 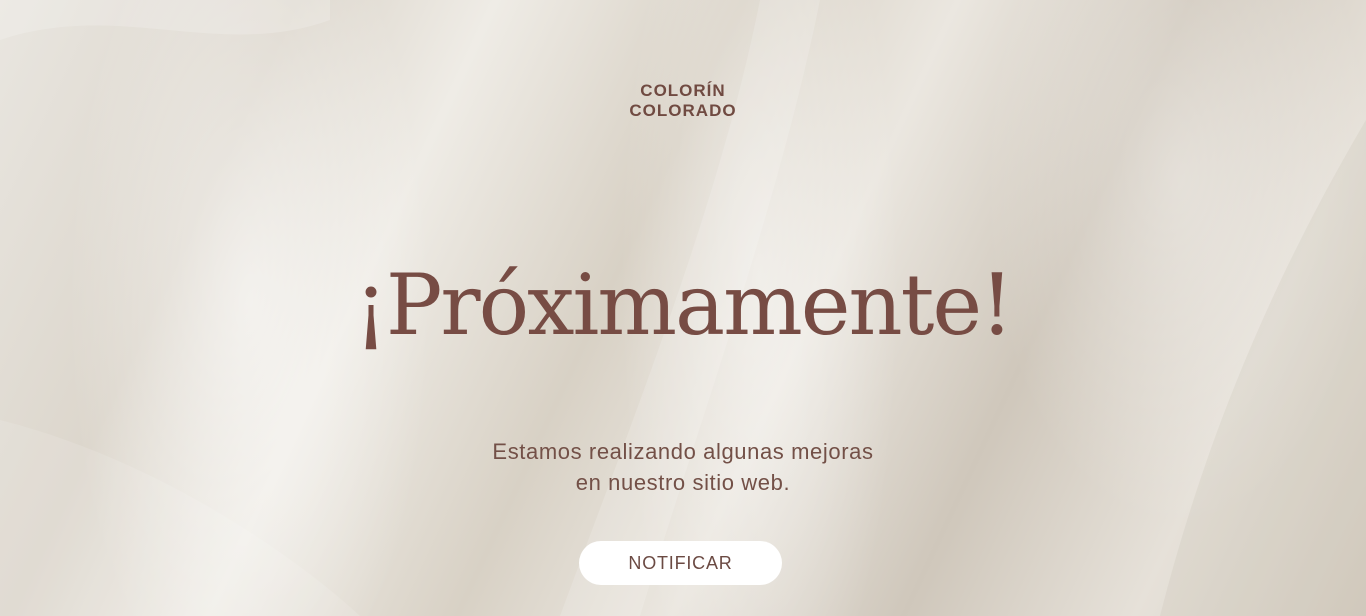 I want to click on page-title: ¡Próximamente!, so click(x=684, y=305).